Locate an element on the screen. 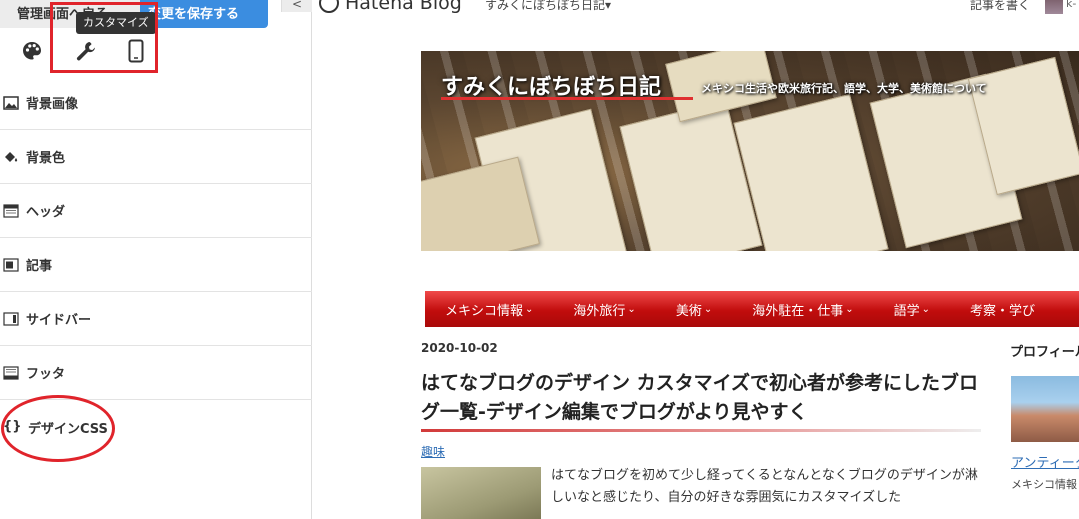  write-article-link: 記事を書く is located at coordinates (1000, 6).